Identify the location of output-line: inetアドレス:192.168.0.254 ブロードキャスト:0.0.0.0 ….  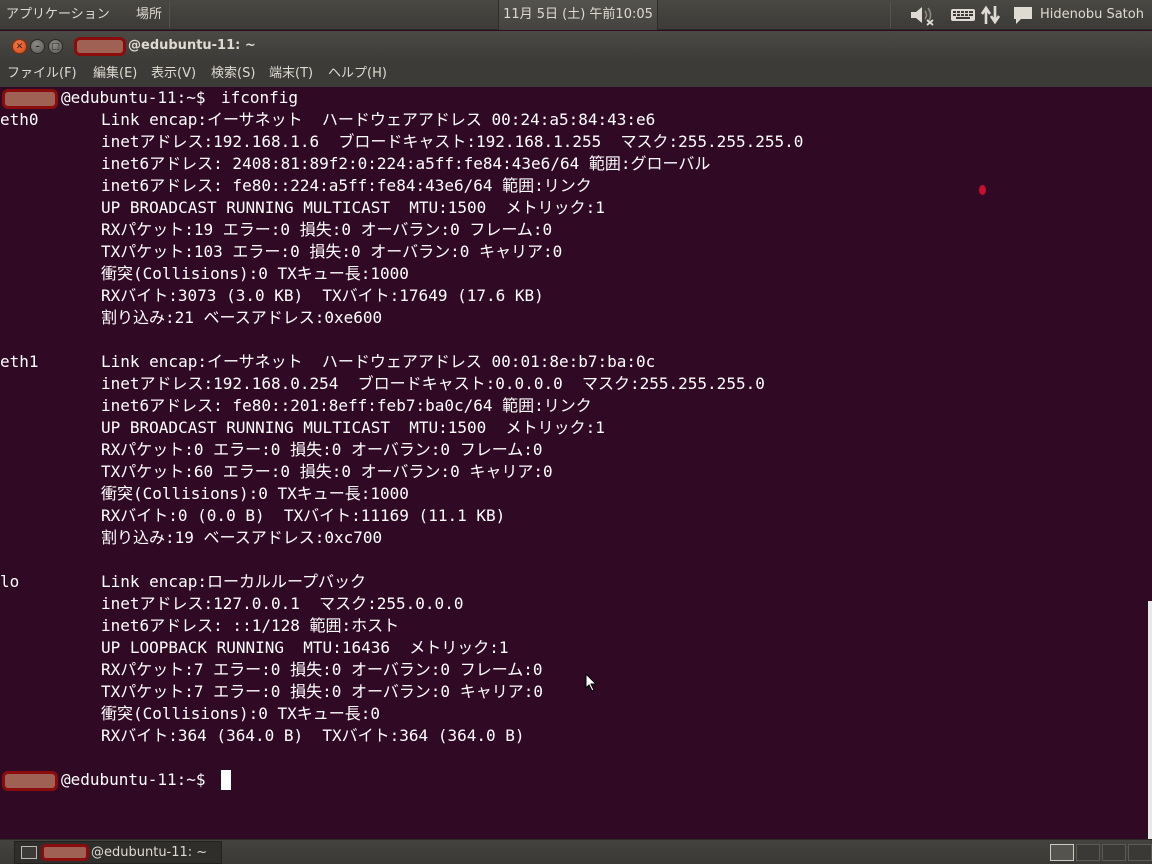
(433, 383).